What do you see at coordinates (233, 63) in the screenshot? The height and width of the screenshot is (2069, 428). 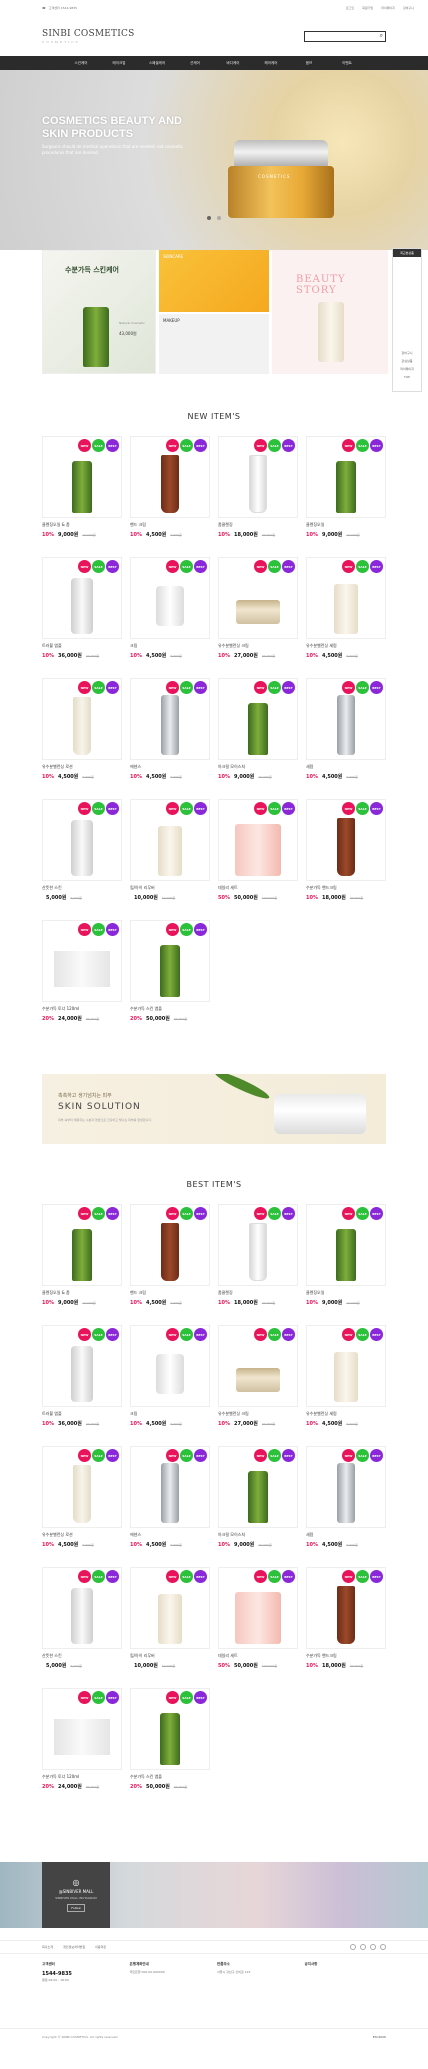 I see `nav-item-5: 바디케어` at bounding box center [233, 63].